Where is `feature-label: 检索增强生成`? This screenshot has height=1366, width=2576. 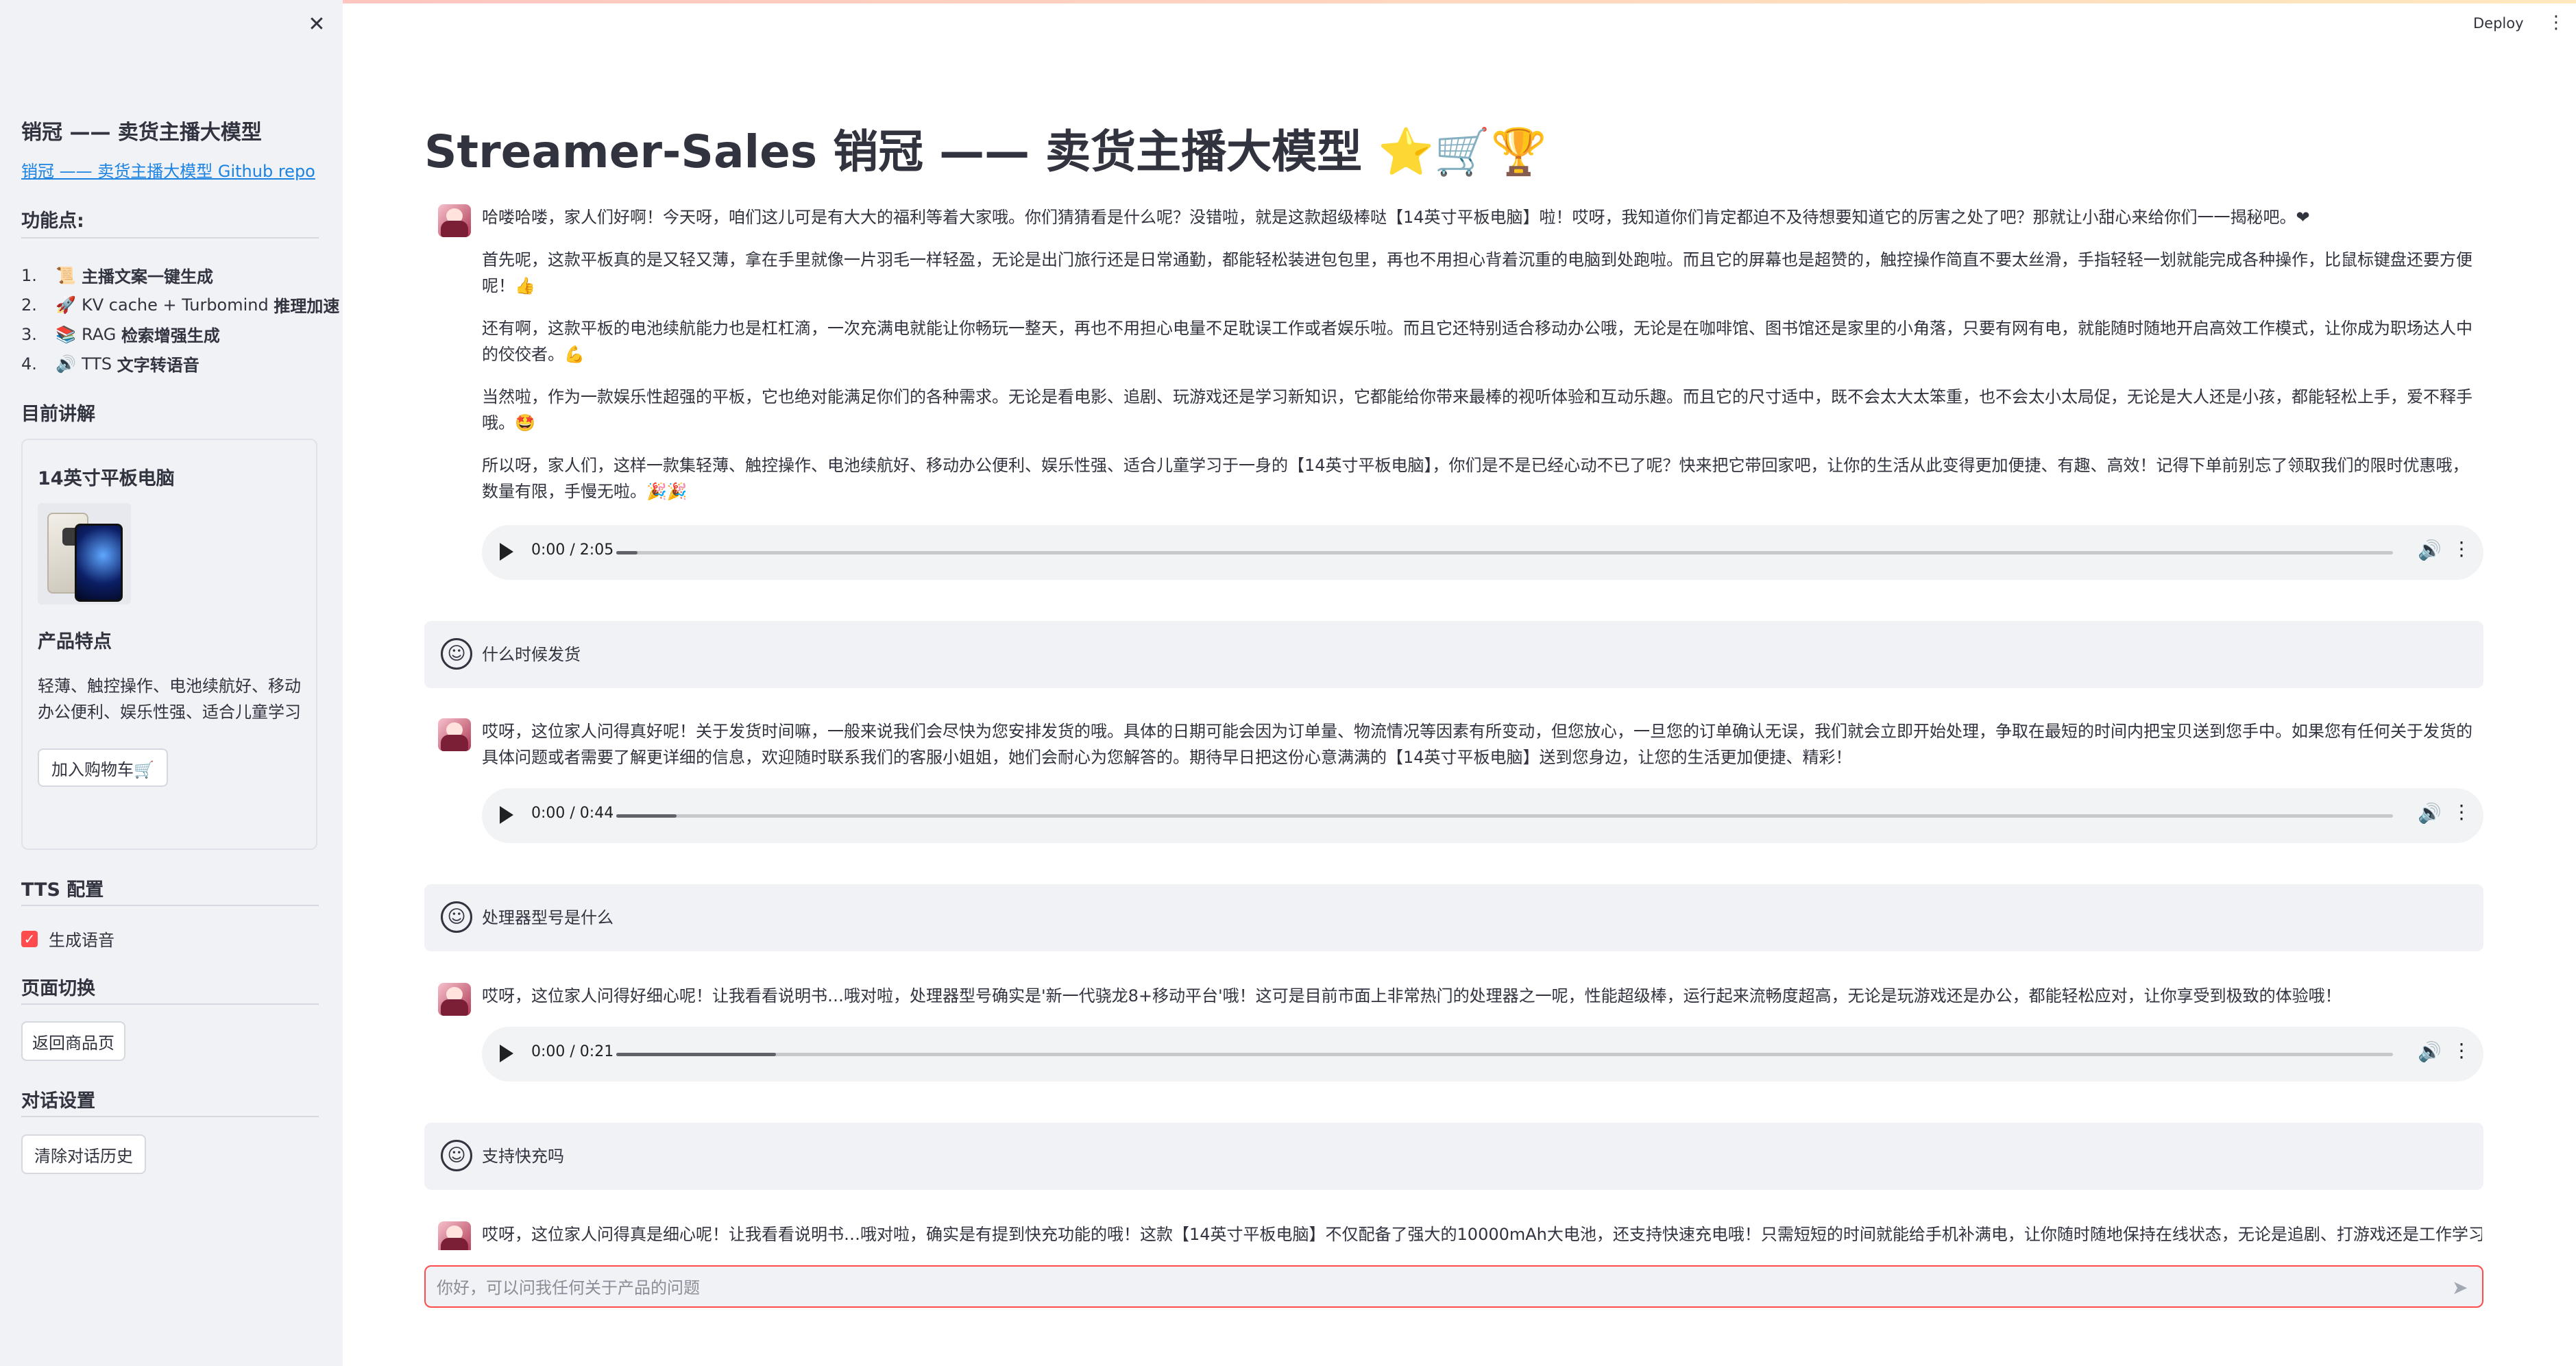 feature-label: 检索增强生成 is located at coordinates (170, 335).